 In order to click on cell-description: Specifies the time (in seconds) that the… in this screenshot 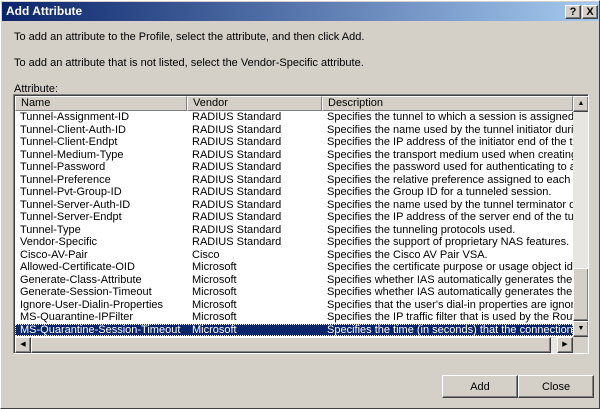, I will do `click(450, 329)`.